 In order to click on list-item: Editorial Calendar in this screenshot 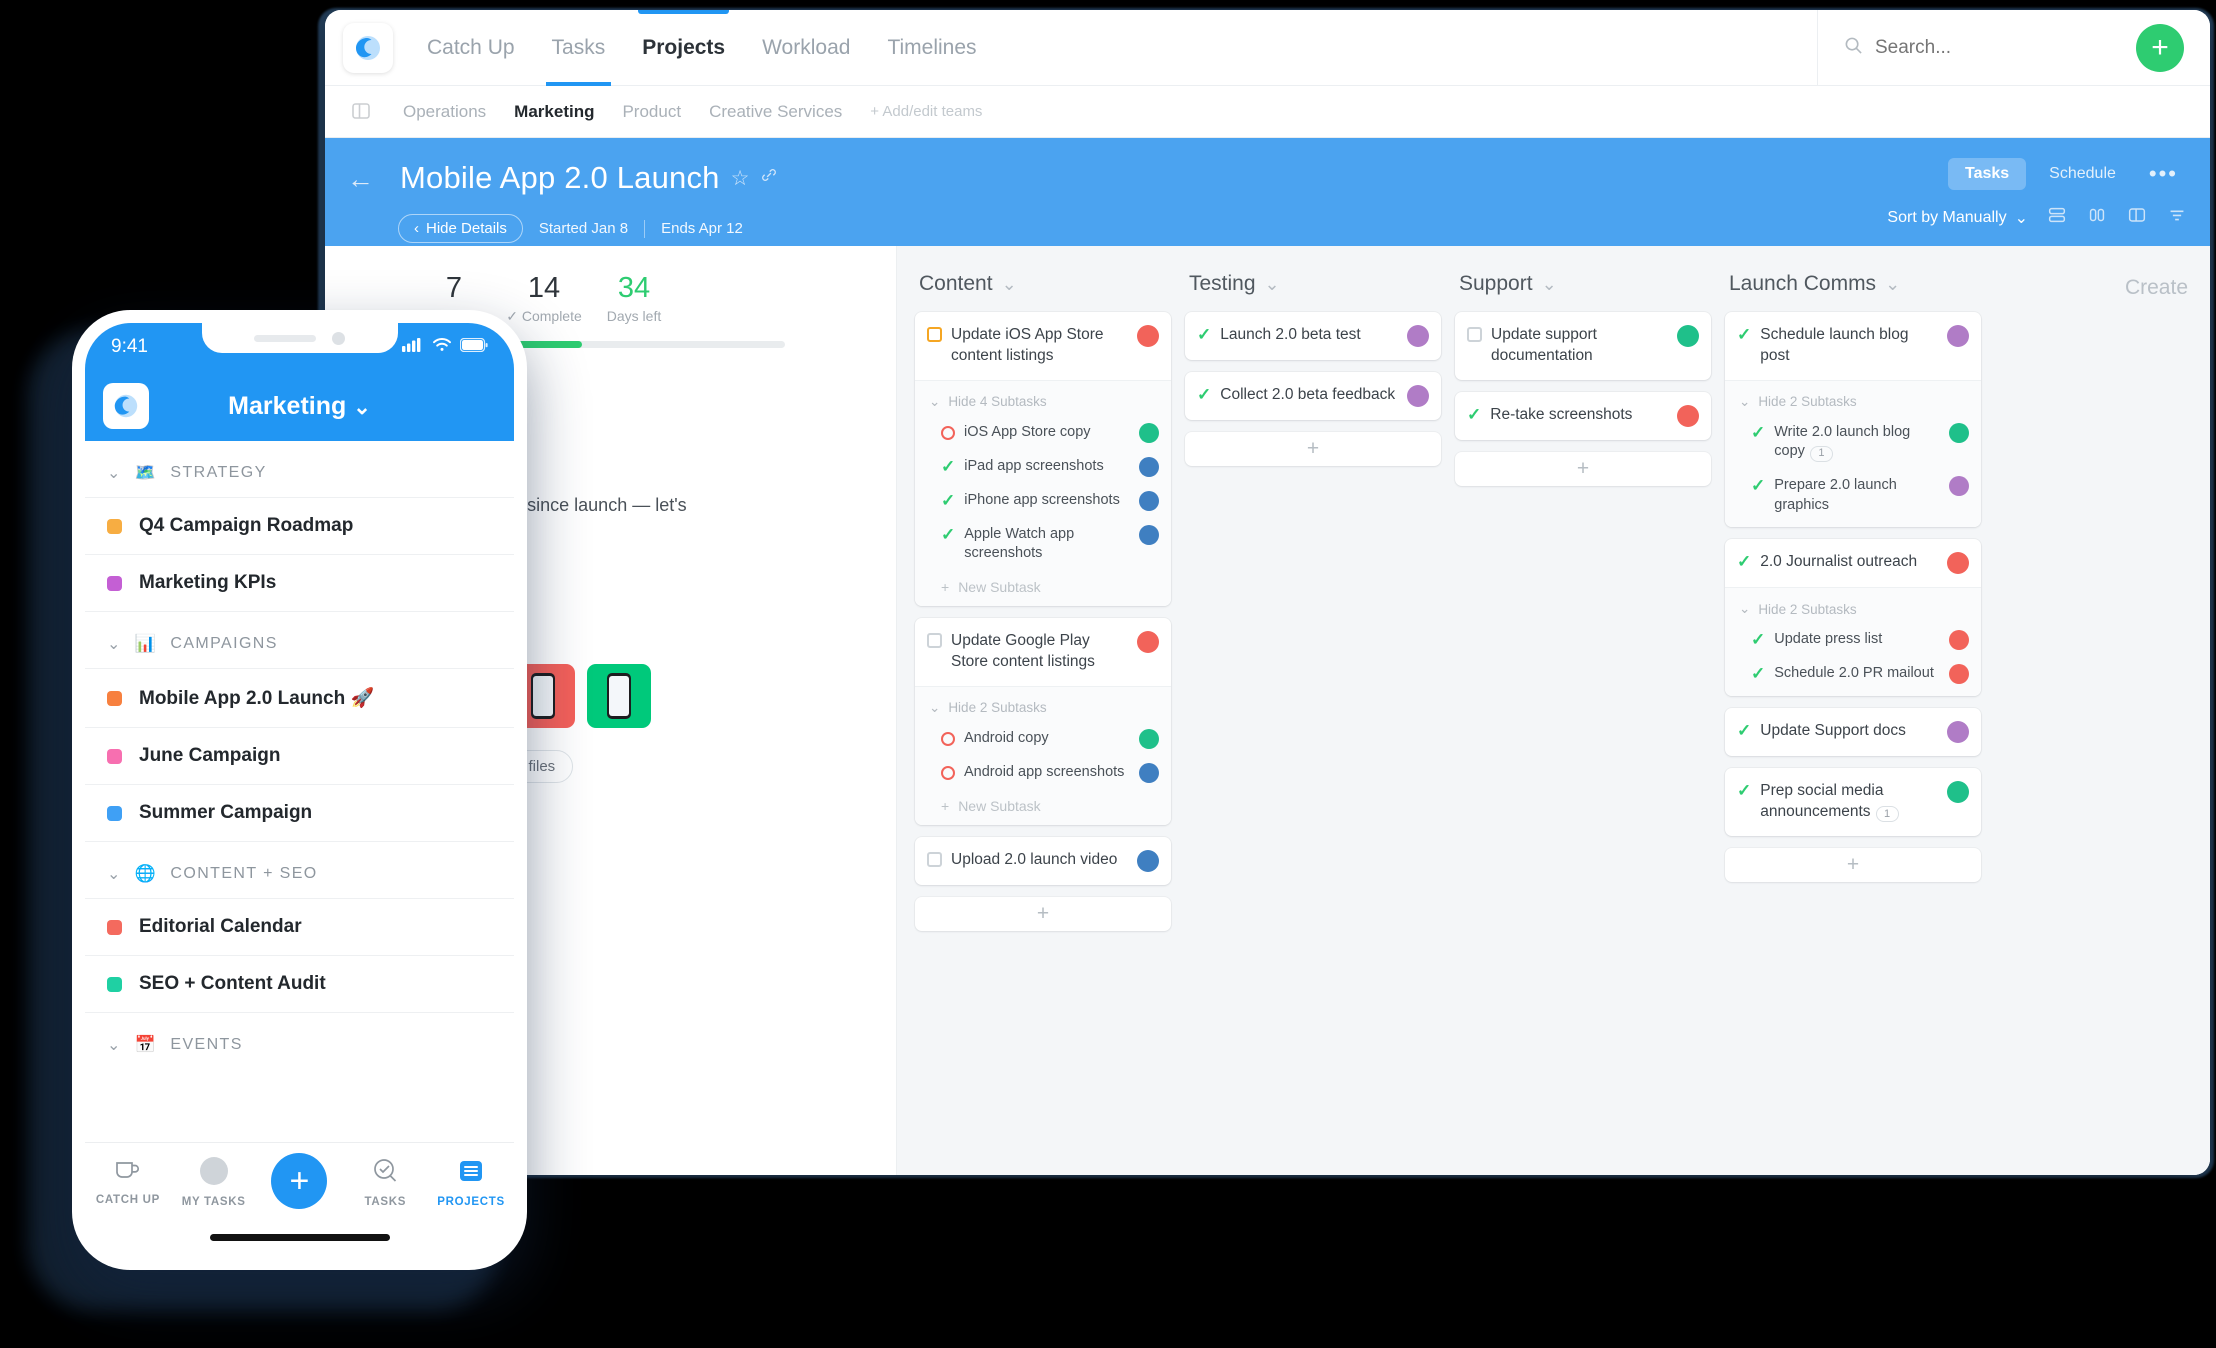, I will do `click(299, 927)`.